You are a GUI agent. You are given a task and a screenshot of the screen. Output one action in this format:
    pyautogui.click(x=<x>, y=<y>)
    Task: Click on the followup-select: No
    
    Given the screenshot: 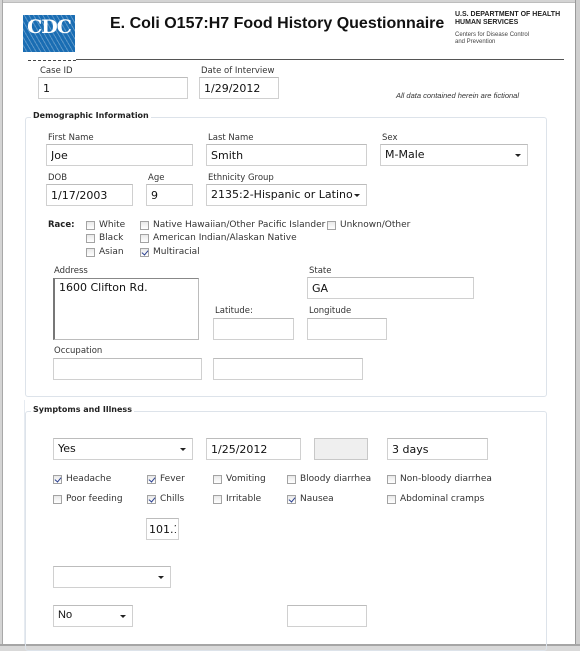 What is the action you would take?
    pyautogui.click(x=93, y=616)
    